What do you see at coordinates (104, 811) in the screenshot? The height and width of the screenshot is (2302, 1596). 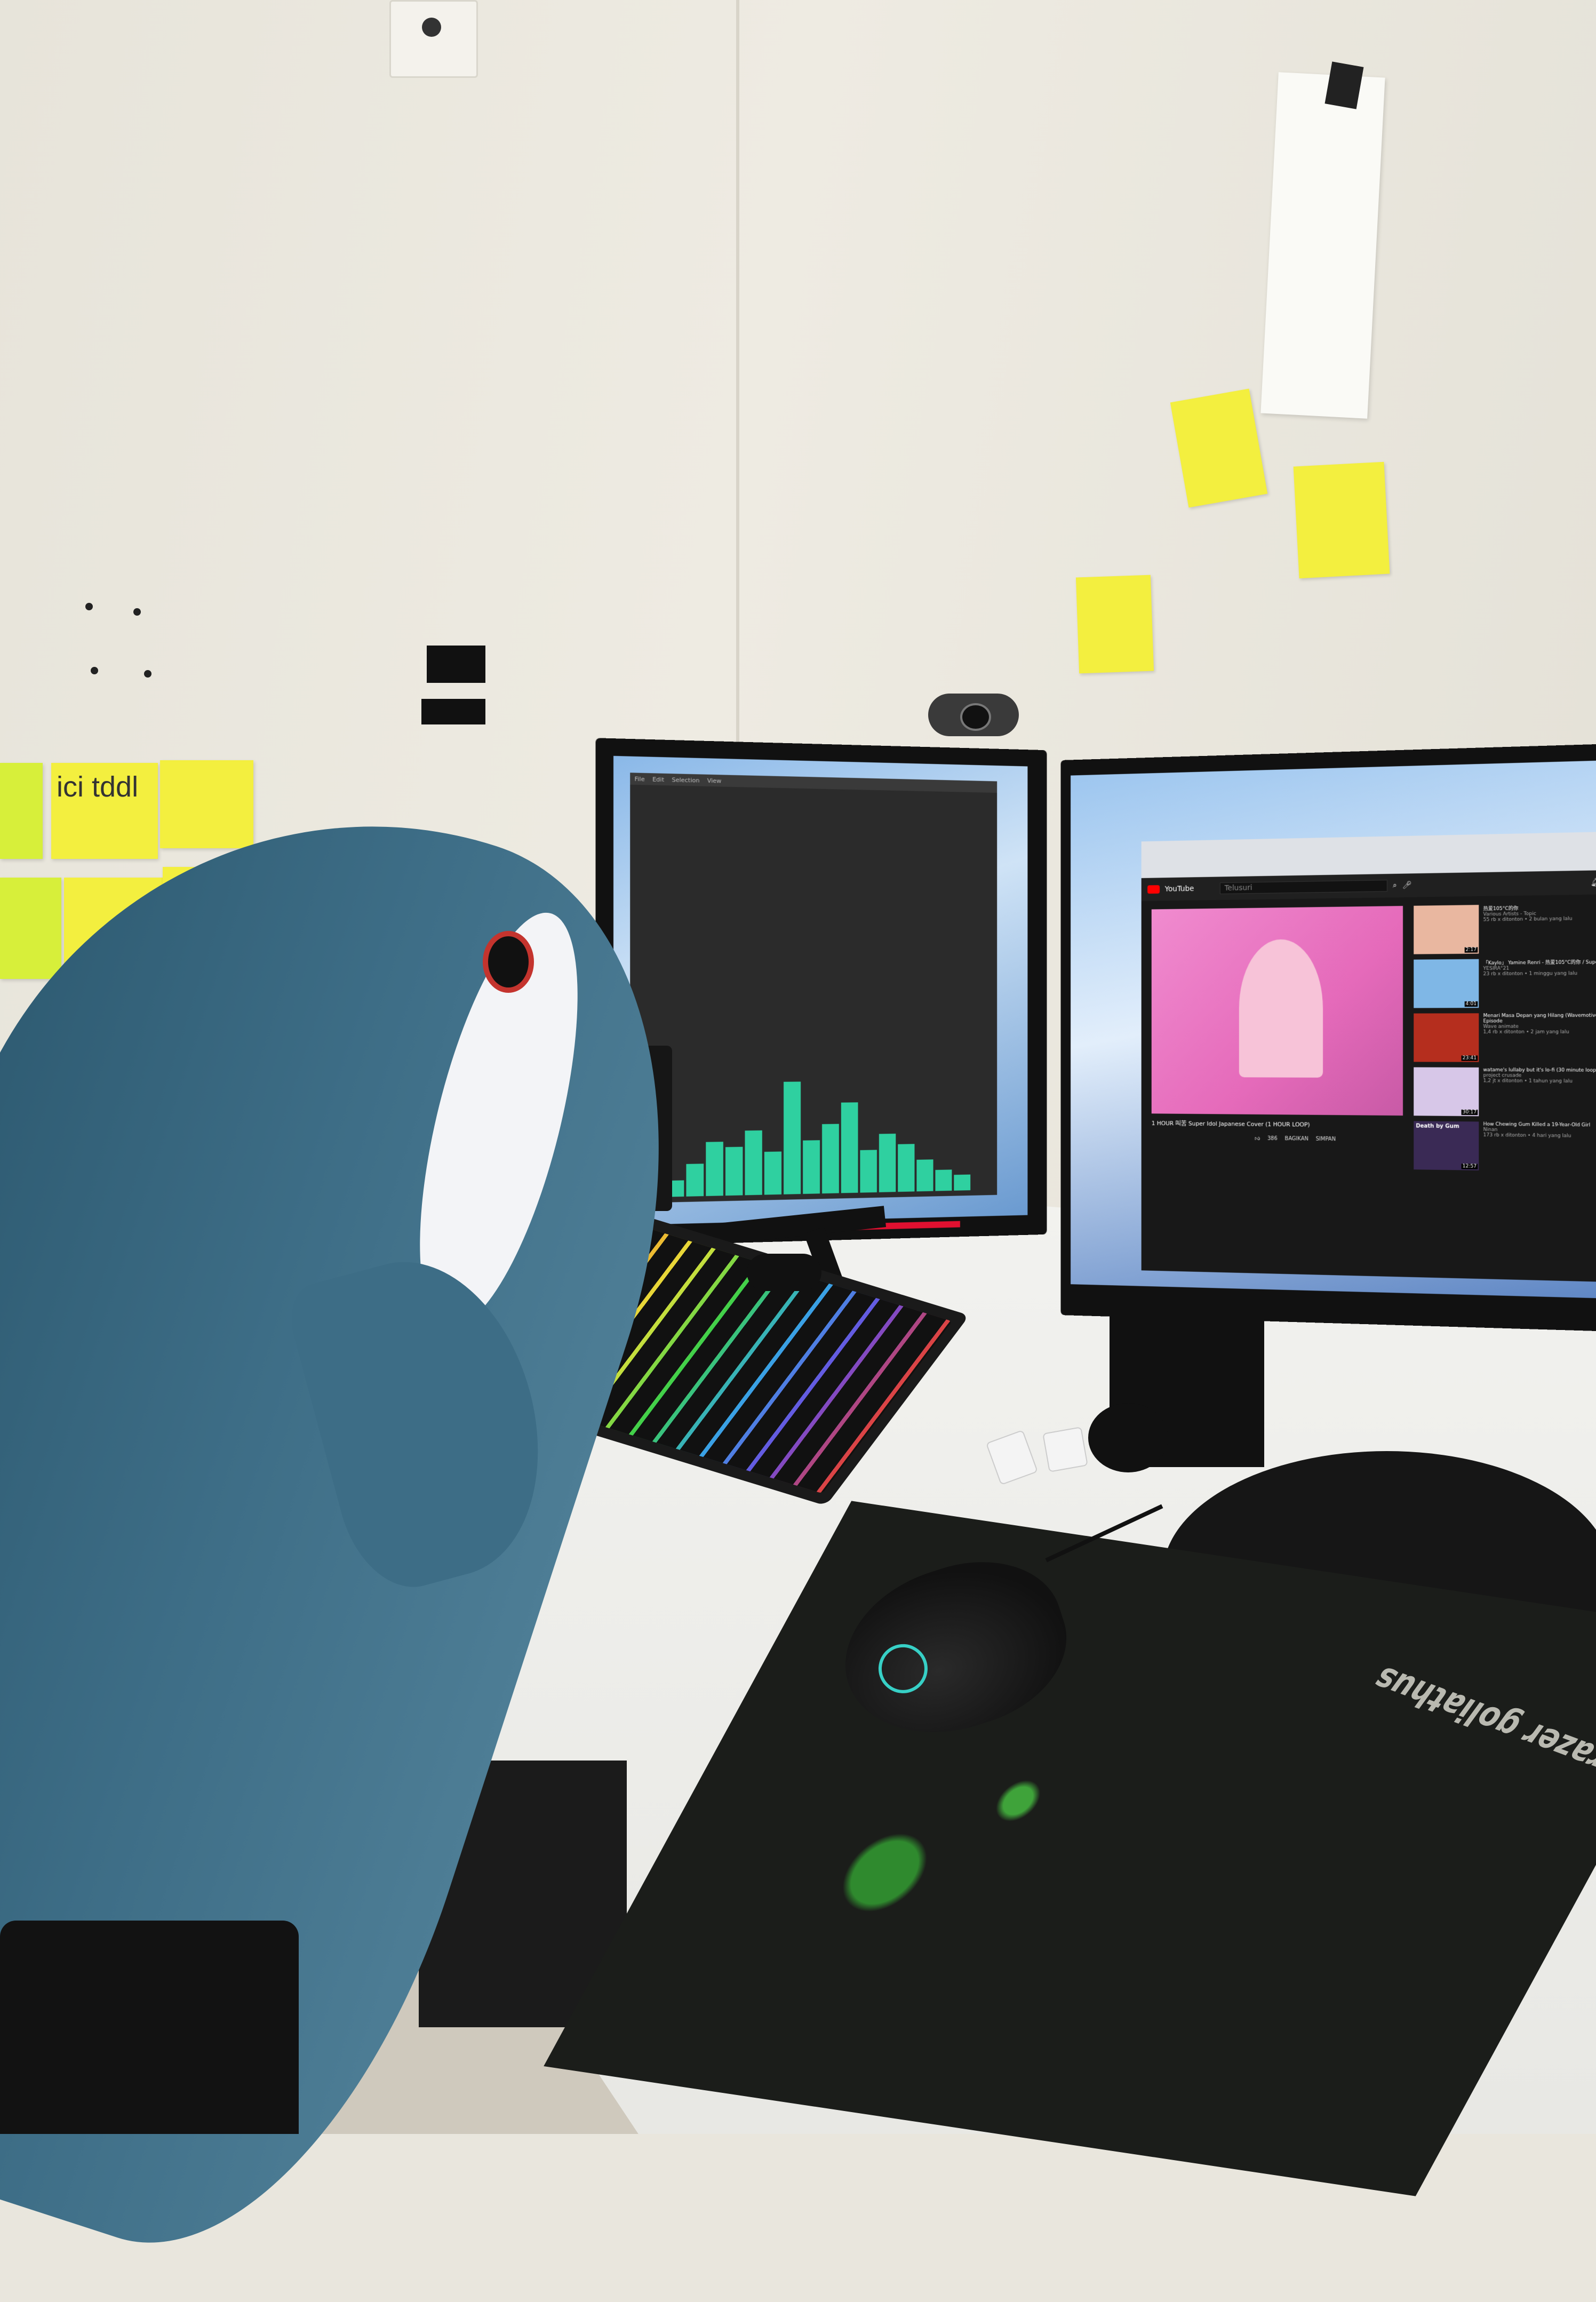 I see `sticky-note-ici-tddl: ici tddl` at bounding box center [104, 811].